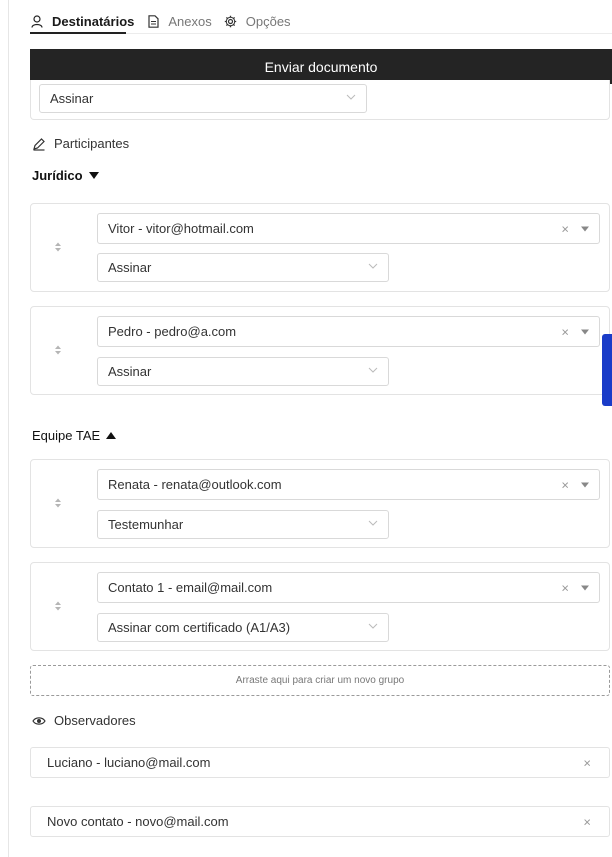  Describe the element at coordinates (37, 21) in the screenshot. I see `user-icon` at that location.